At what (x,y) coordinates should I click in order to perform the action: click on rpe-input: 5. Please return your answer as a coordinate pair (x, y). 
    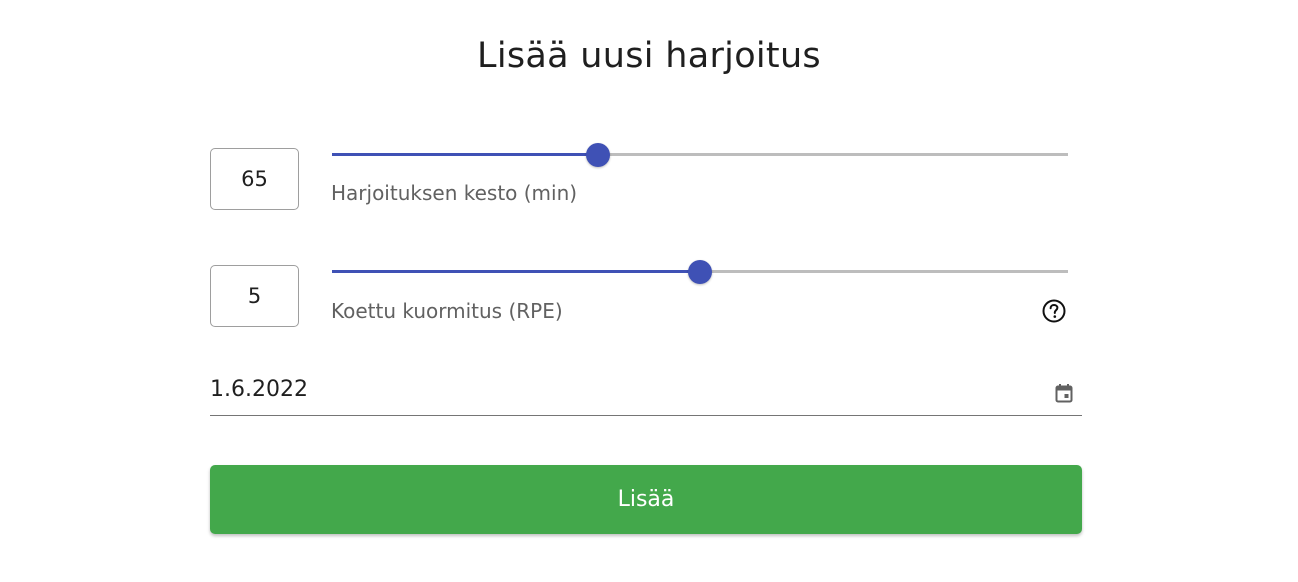
    Looking at the image, I should click on (254, 296).